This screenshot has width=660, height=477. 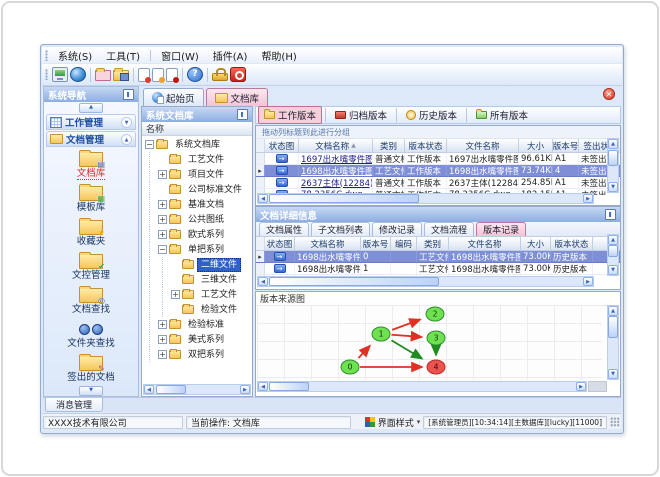 I want to click on sidebar-group-0: 工作管理 ▼, so click(x=91, y=122).